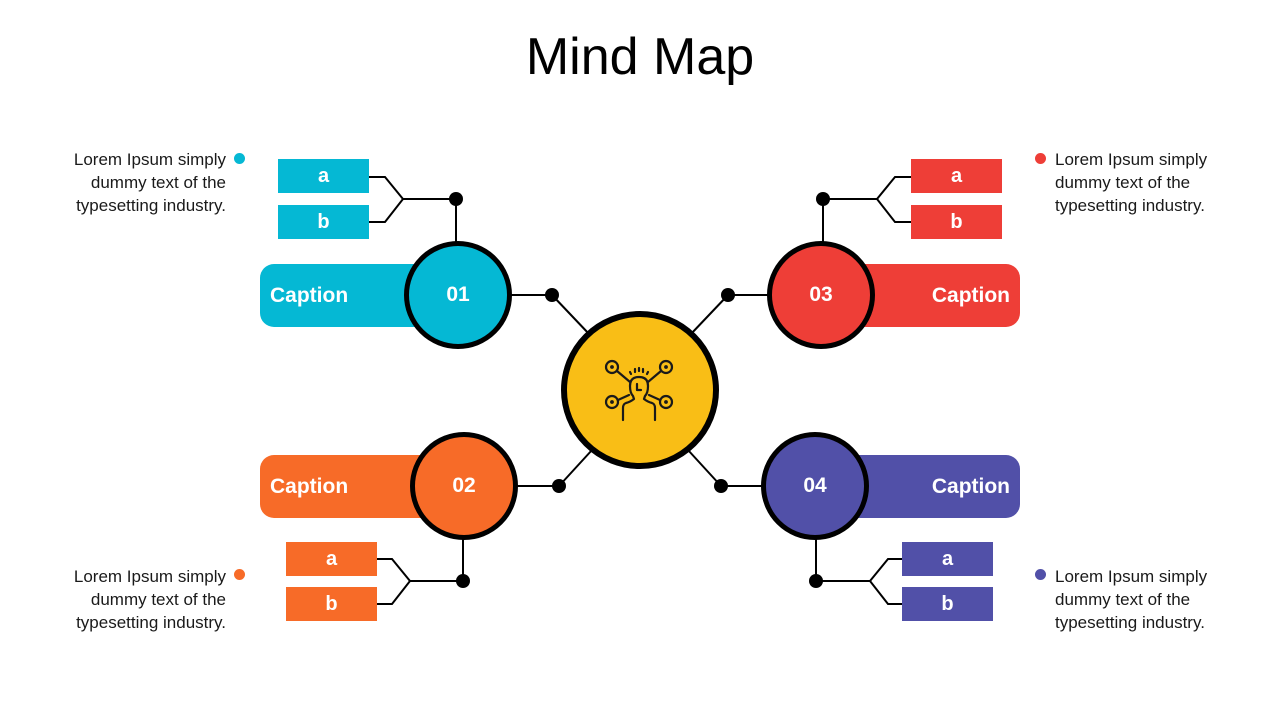 Image resolution: width=1280 pixels, height=720 pixels. I want to click on node-number: 02, so click(464, 485).